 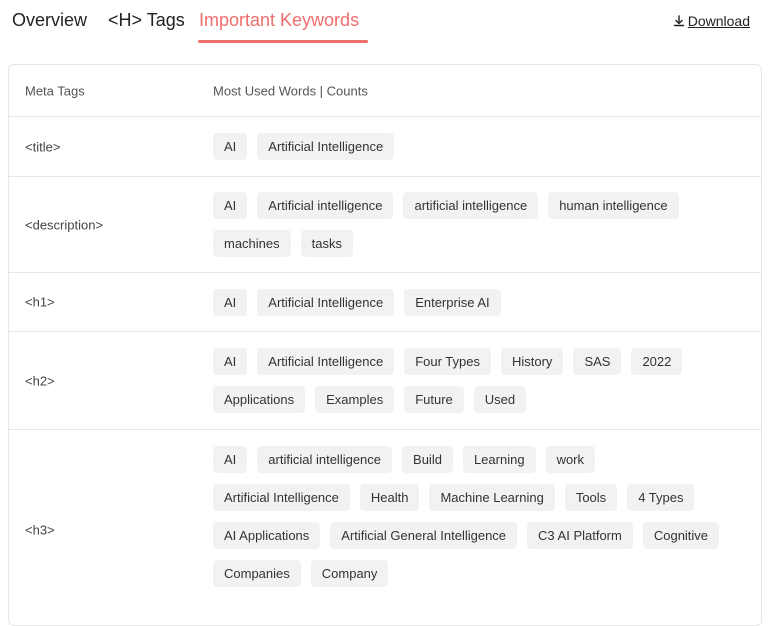 I want to click on keyword-chip: Artificial intelligence, so click(x=325, y=205).